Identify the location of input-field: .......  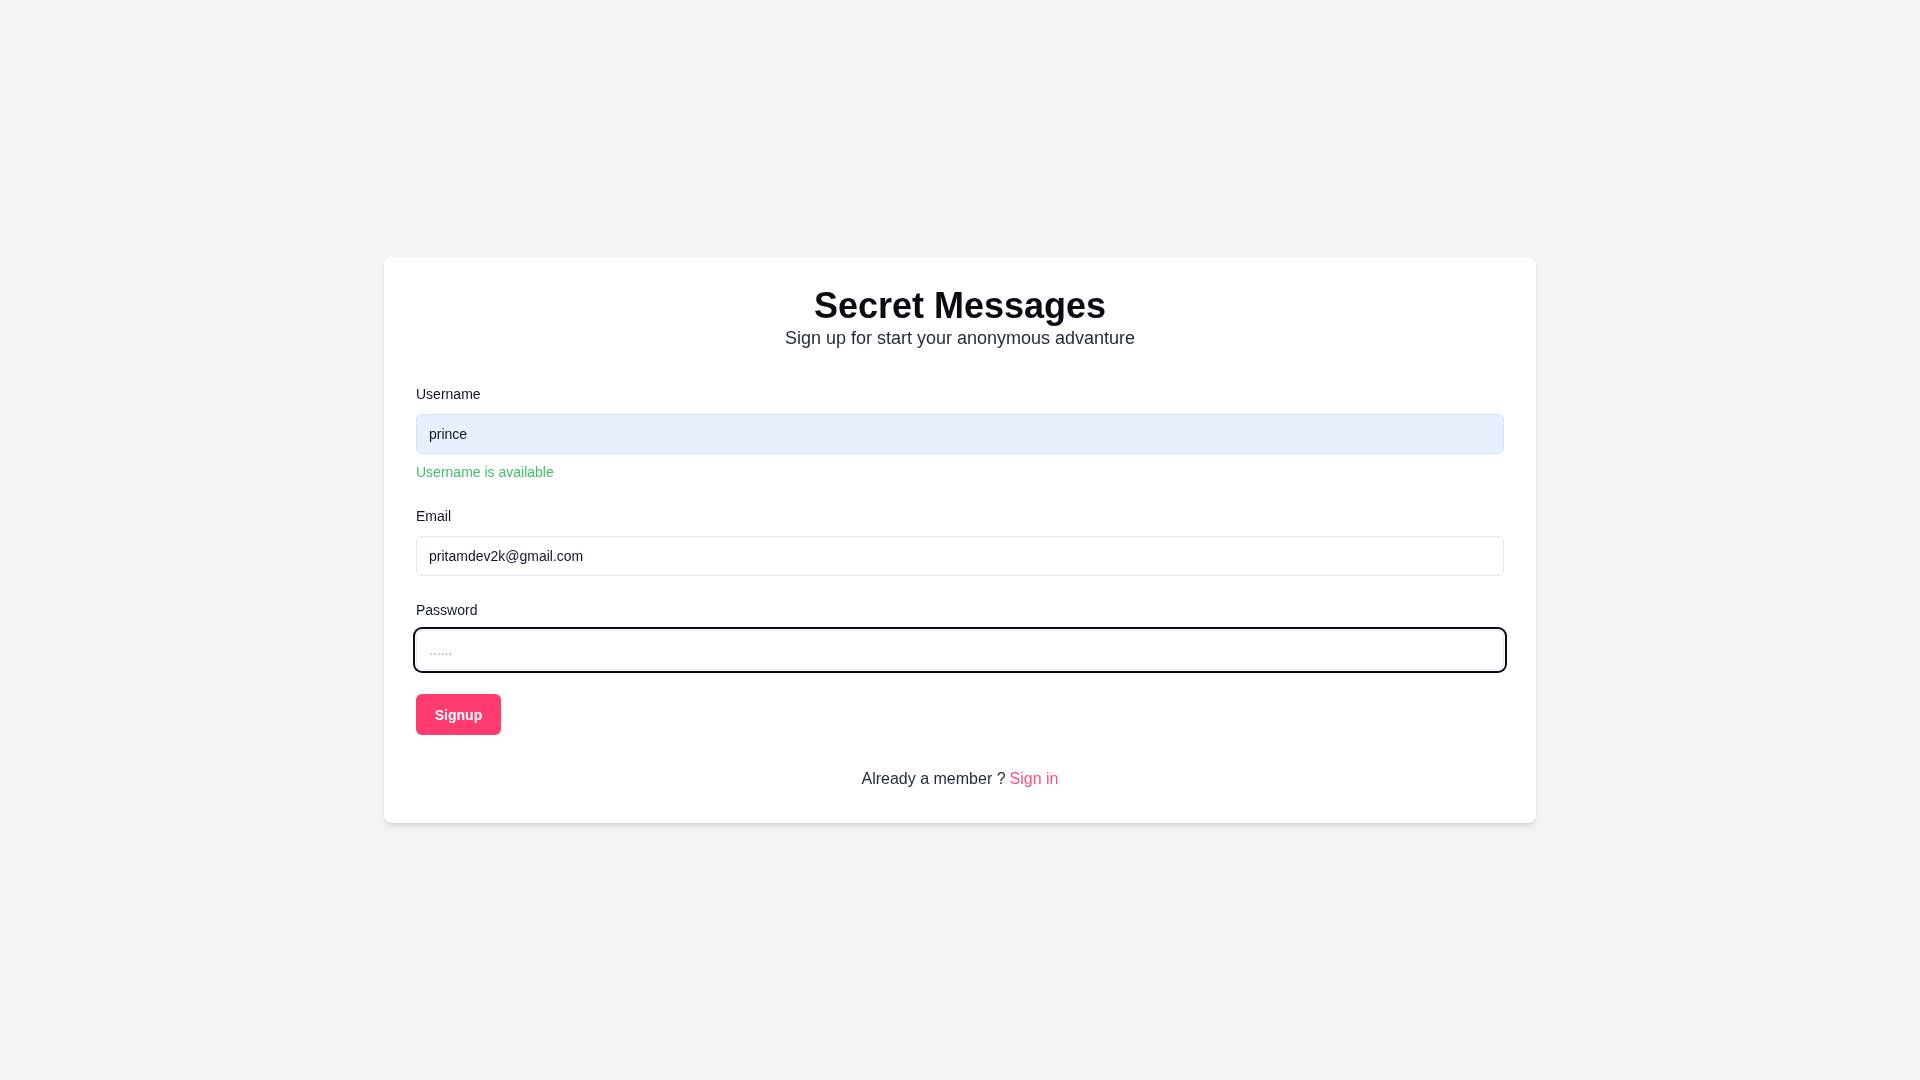
(960, 650).